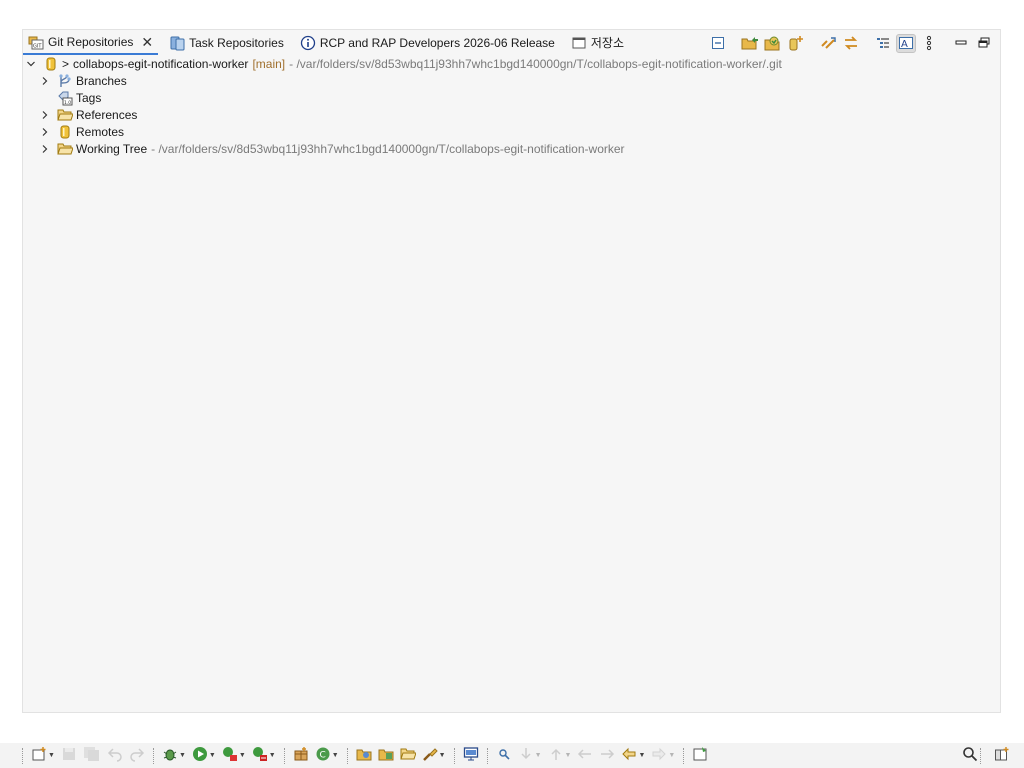 This screenshot has width=1024, height=768. What do you see at coordinates (100, 131) in the screenshot?
I see `tree-node-label: Remotes` at bounding box center [100, 131].